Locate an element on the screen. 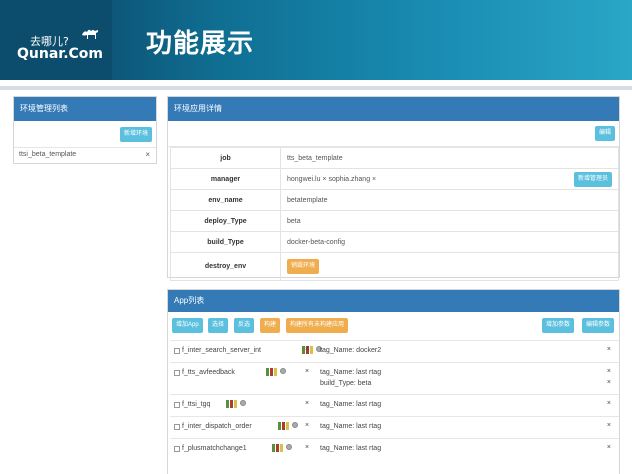  tag-label: tag_Name: docker2 is located at coordinates (351, 350).